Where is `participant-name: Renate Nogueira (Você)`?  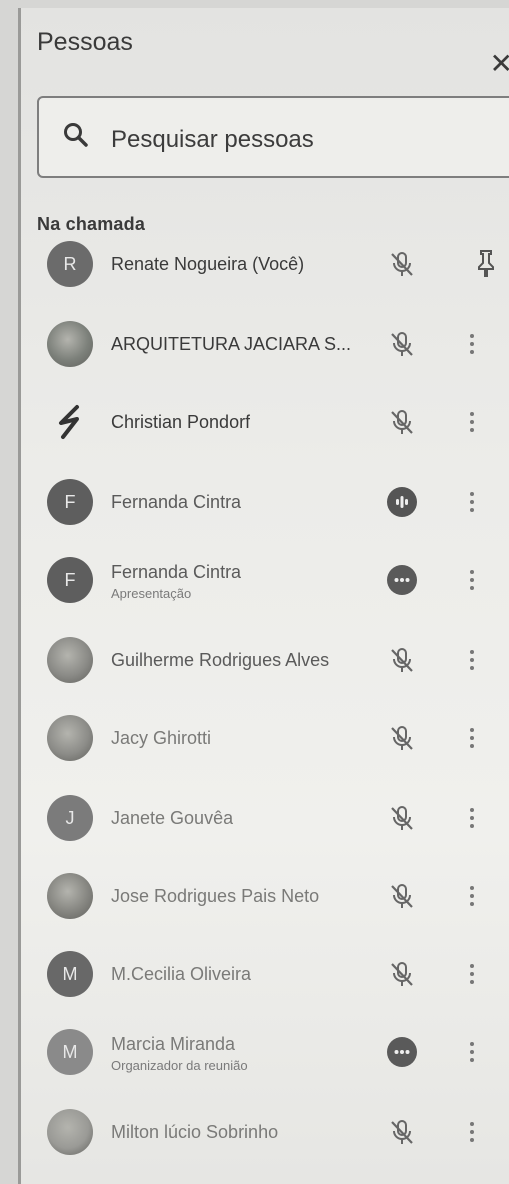
participant-name: Renate Nogueira (Você) is located at coordinates (208, 264).